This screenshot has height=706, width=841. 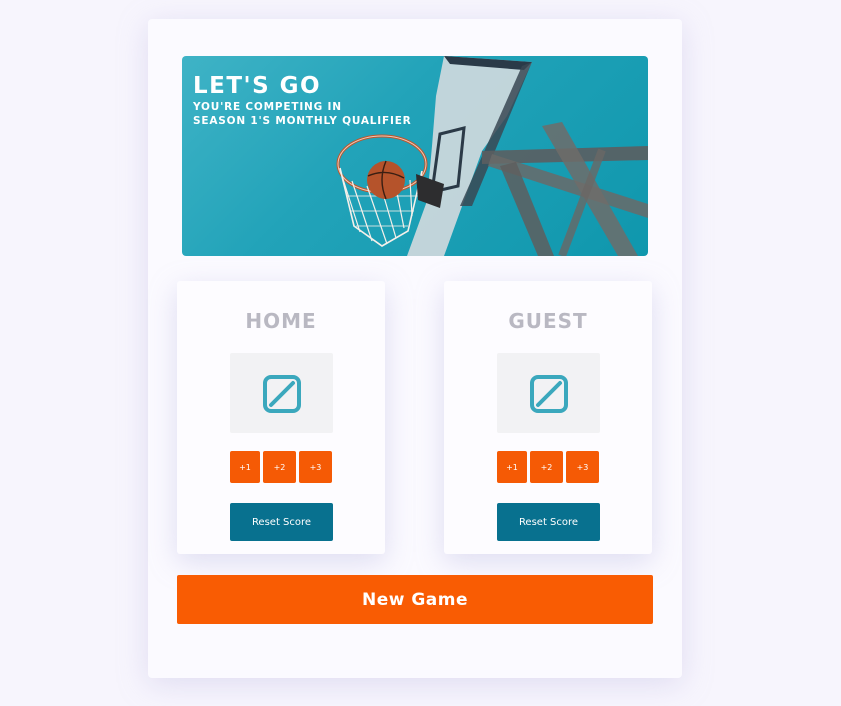 What do you see at coordinates (548, 321) in the screenshot?
I see `guest-team-name: GUEST` at bounding box center [548, 321].